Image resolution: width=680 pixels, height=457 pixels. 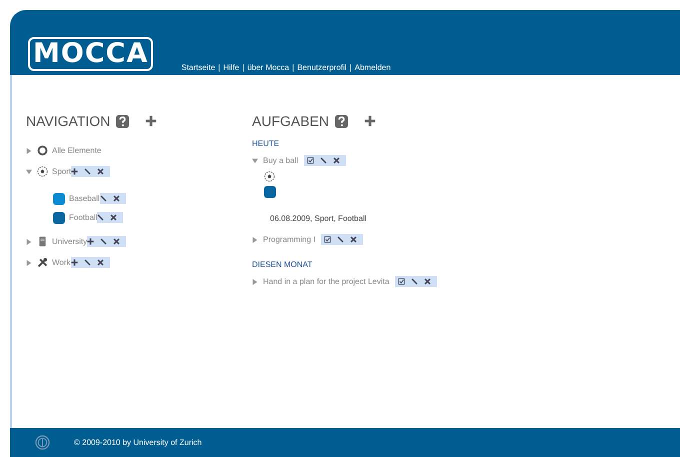 I want to click on task-info: 06.08.2009, Sport, Football, so click(x=319, y=218).